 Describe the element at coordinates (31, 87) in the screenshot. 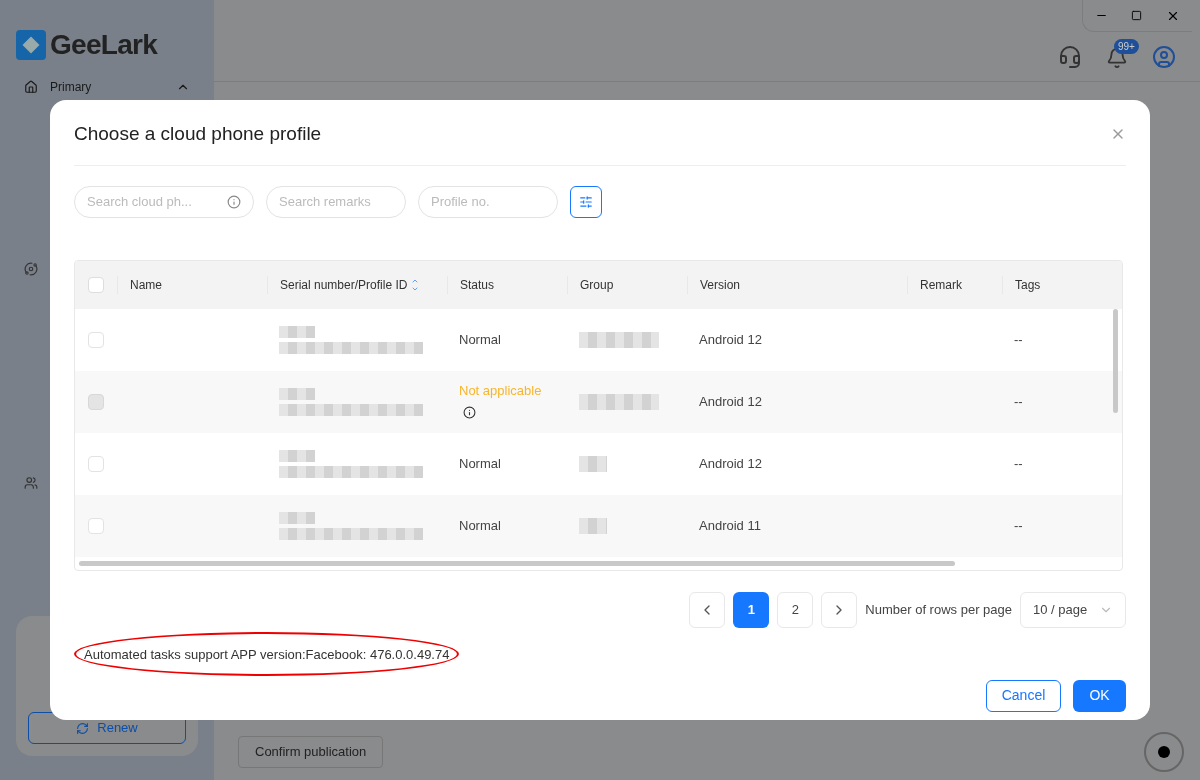

I see `home-icon` at that location.